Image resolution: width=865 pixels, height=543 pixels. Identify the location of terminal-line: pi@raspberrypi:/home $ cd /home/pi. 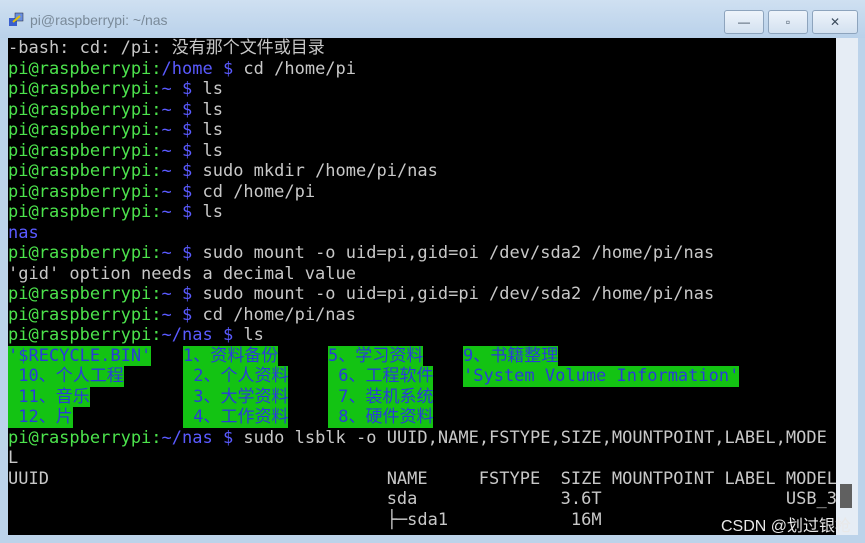
(422, 69).